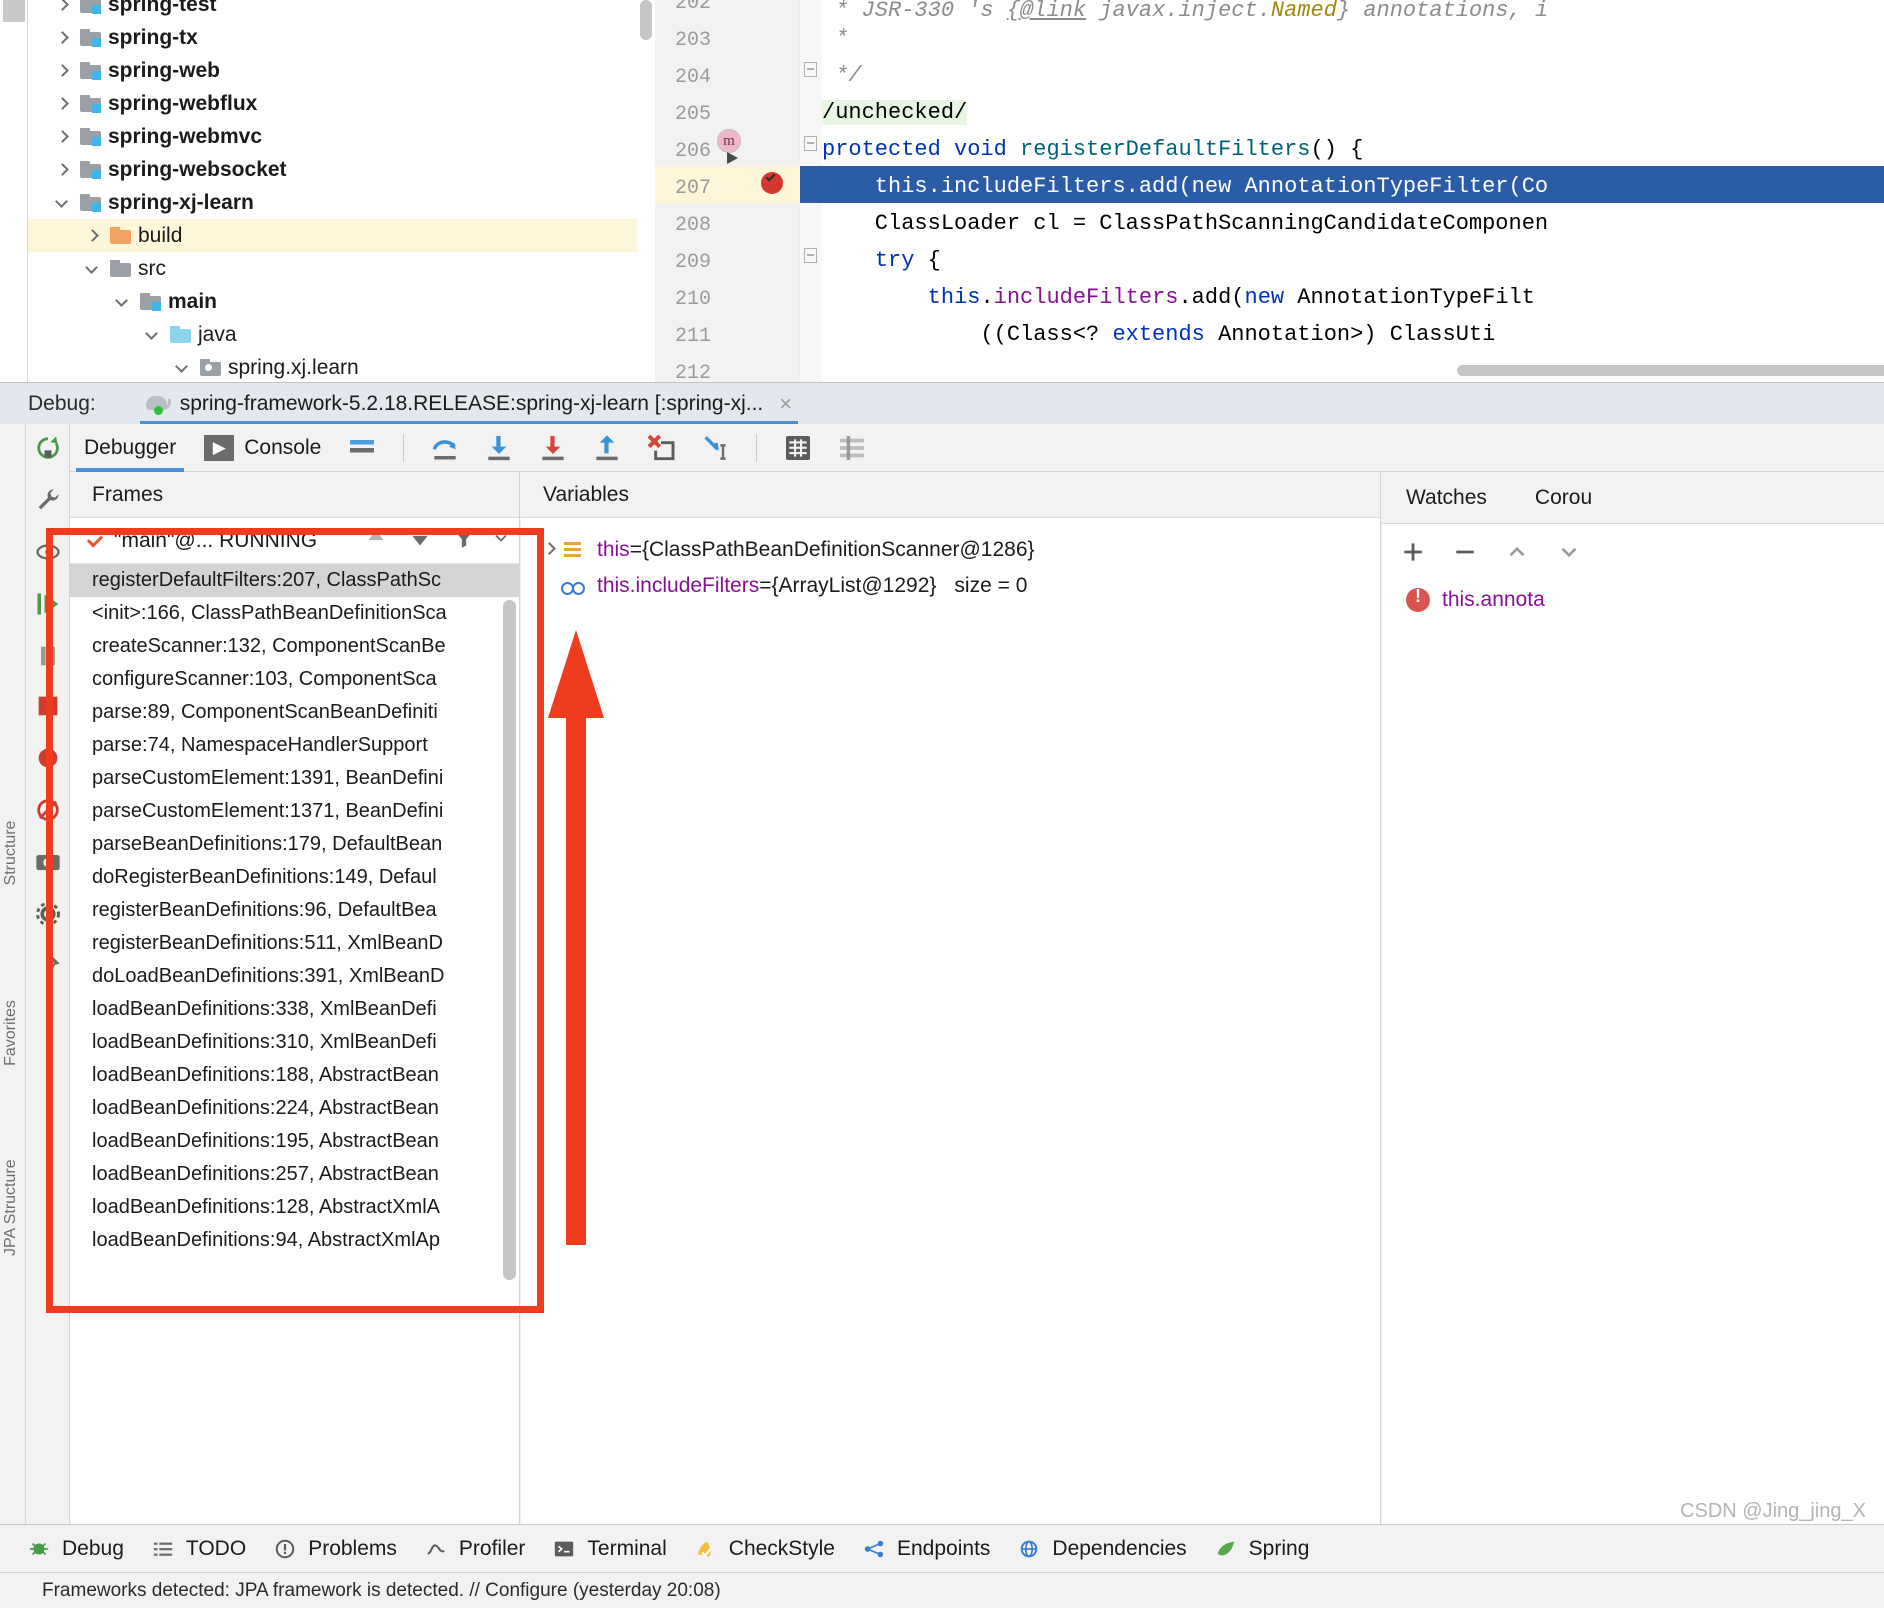  What do you see at coordinates (295, 679) in the screenshot?
I see `frame-row: configureScanner:103, ComponentSca` at bounding box center [295, 679].